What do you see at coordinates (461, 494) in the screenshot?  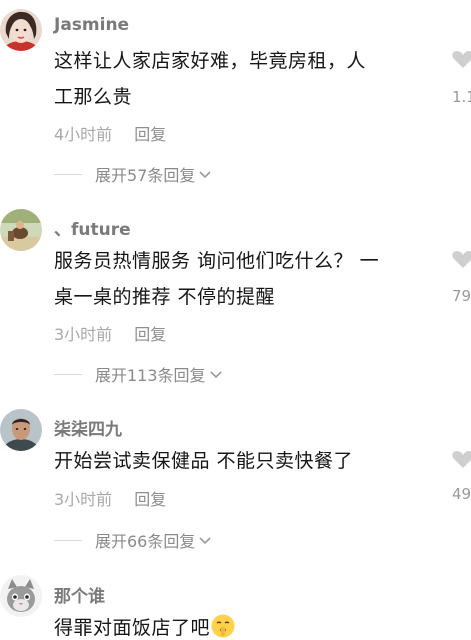 I see `like-count: 49` at bounding box center [461, 494].